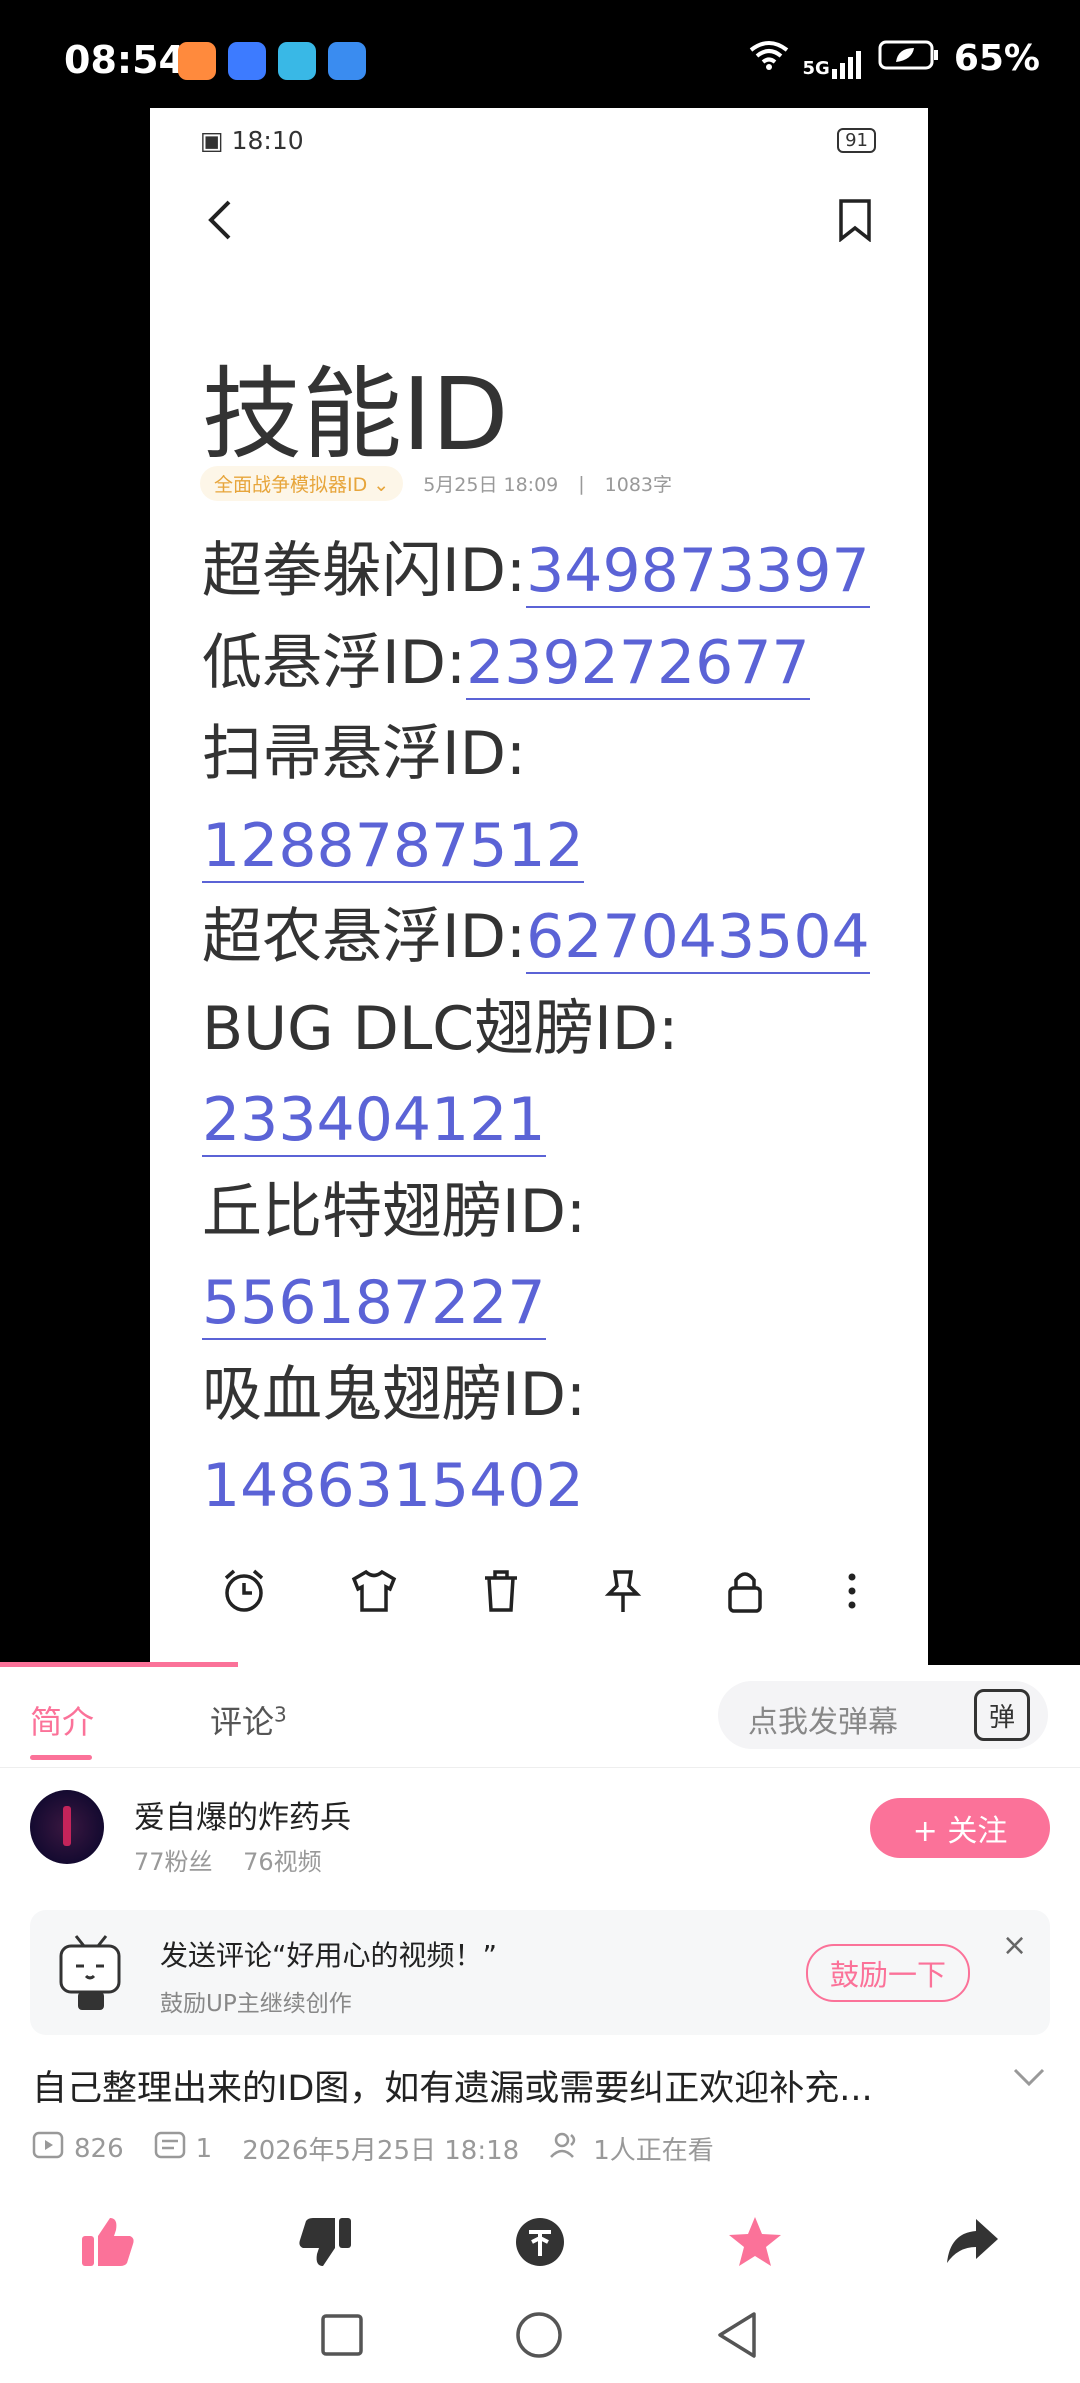  I want to click on note-line: 超农悬浮ID:627043504, so click(536, 938).